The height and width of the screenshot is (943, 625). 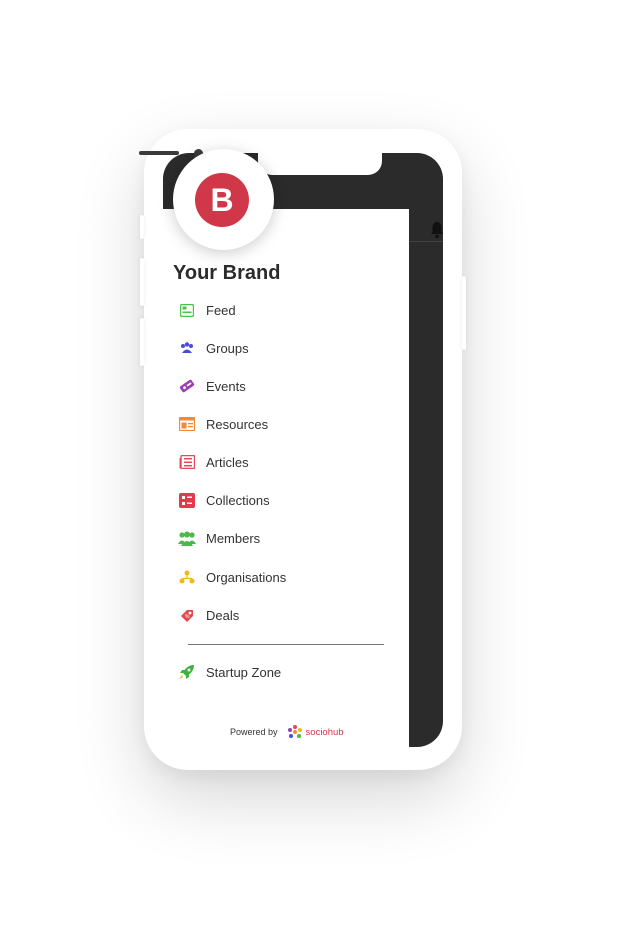 I want to click on menu-item-label: Members, so click(x=233, y=538).